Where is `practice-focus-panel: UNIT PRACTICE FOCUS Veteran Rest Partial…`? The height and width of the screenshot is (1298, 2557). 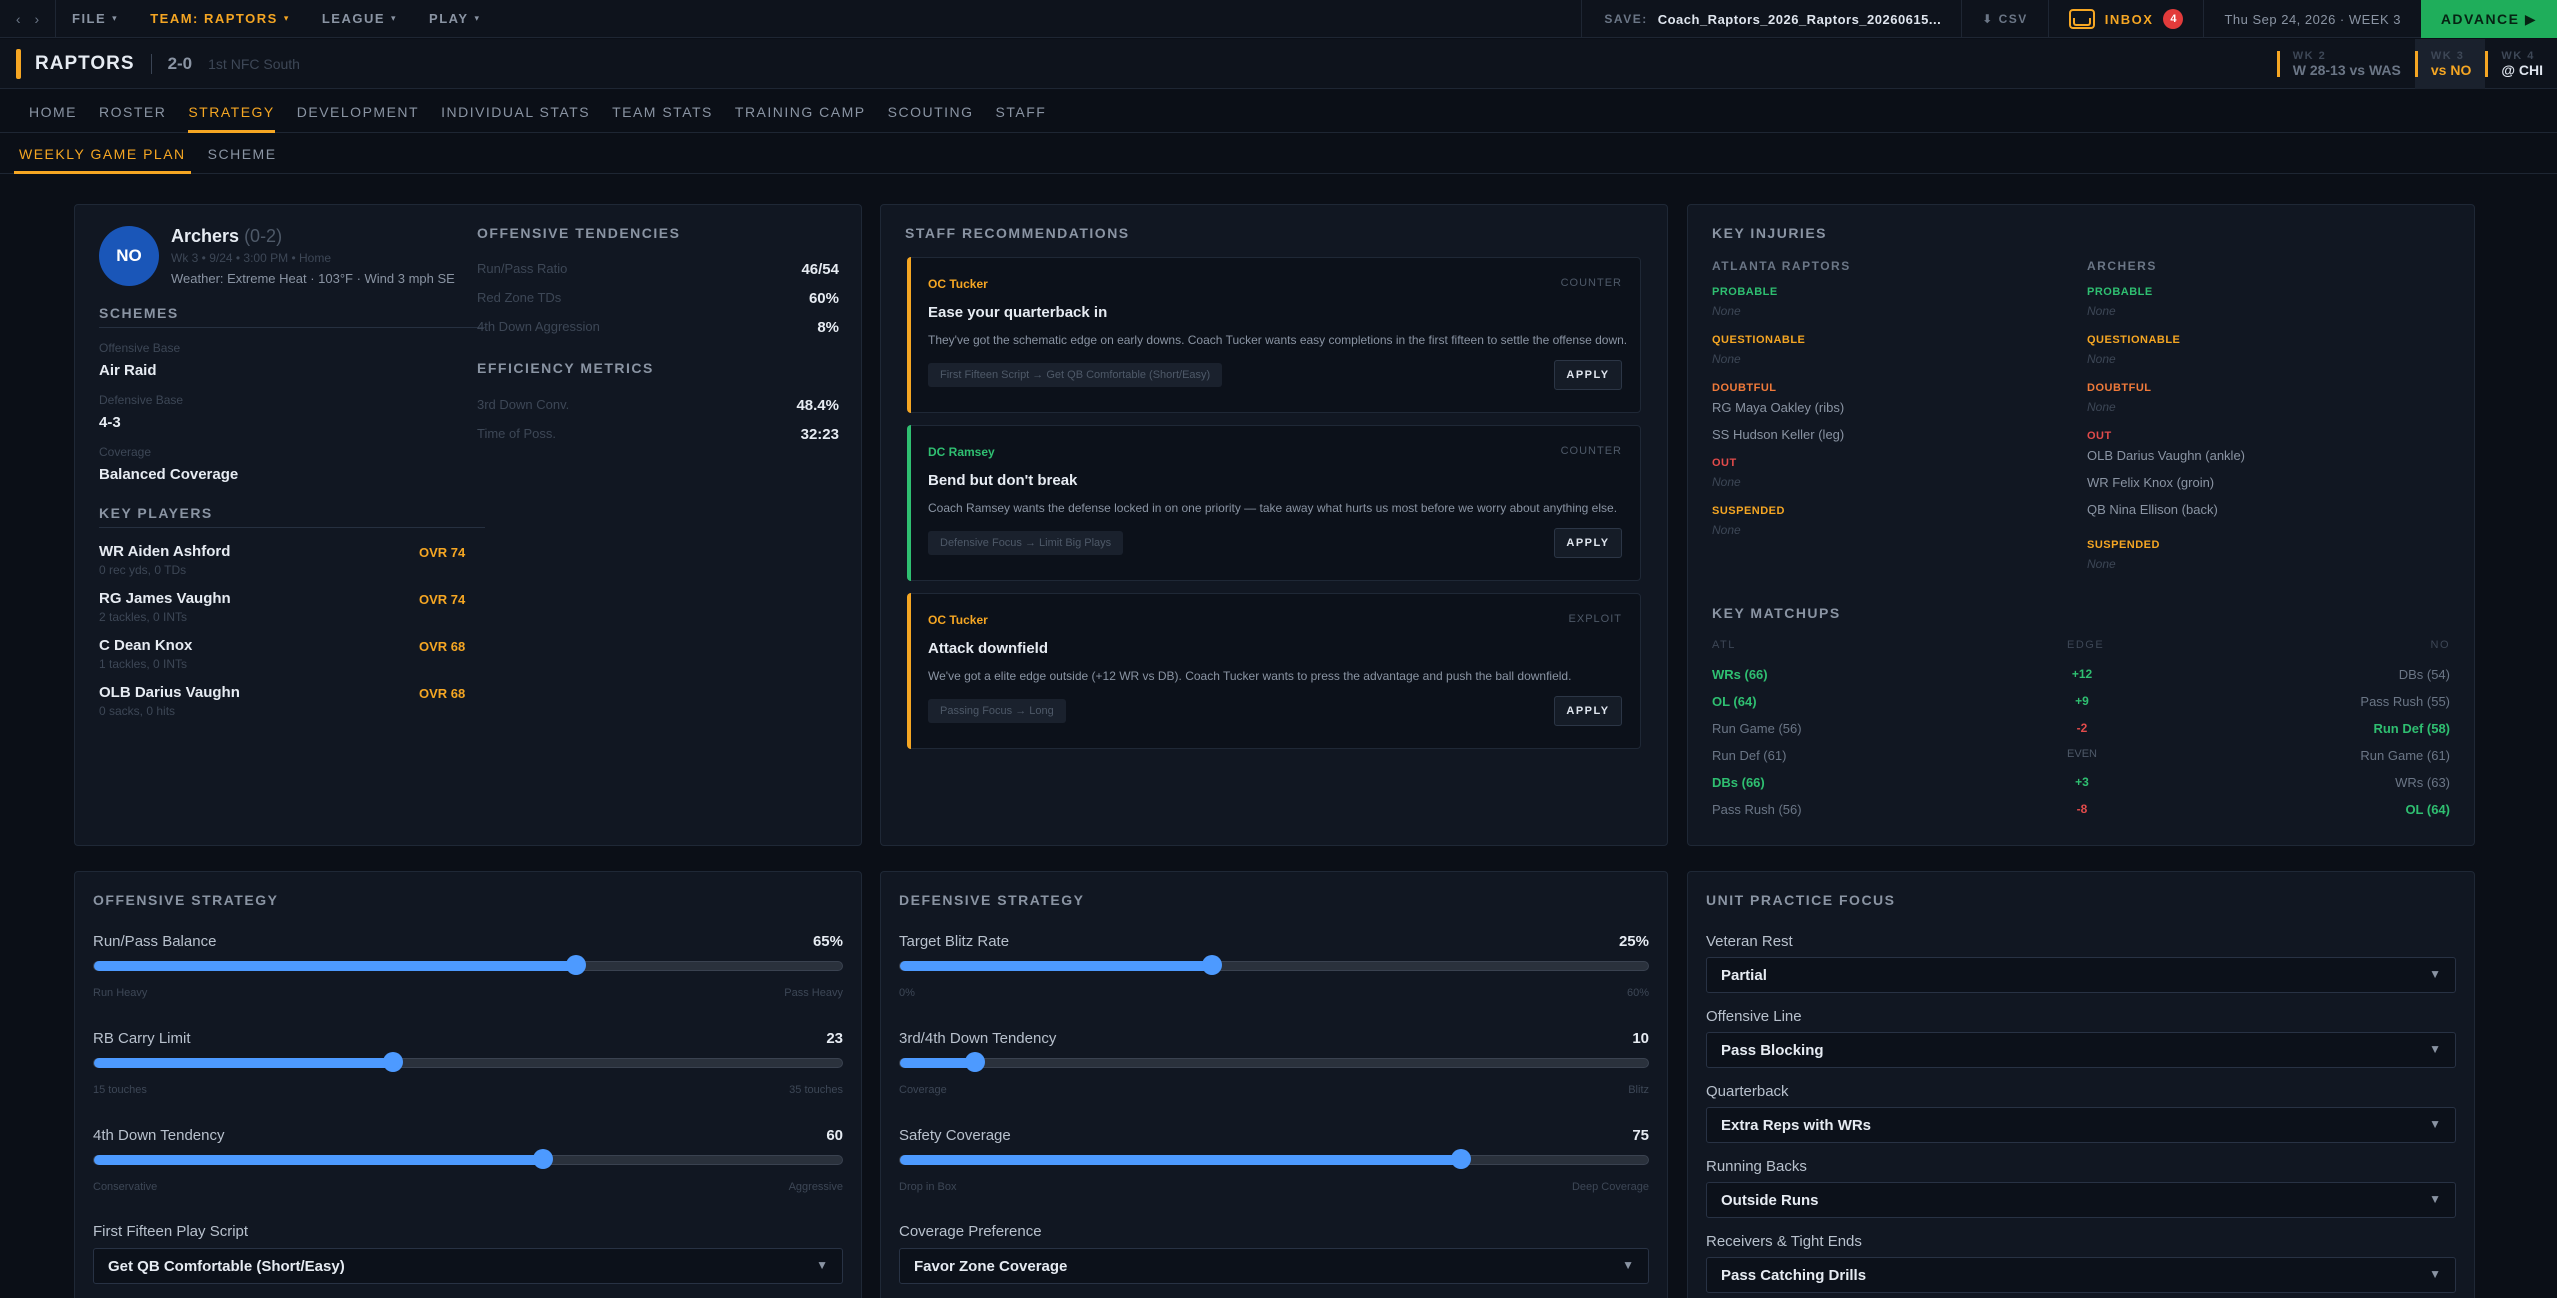
practice-focus-panel: UNIT PRACTICE FOCUS Veteran Rest Partial… is located at coordinates (2081, 1084).